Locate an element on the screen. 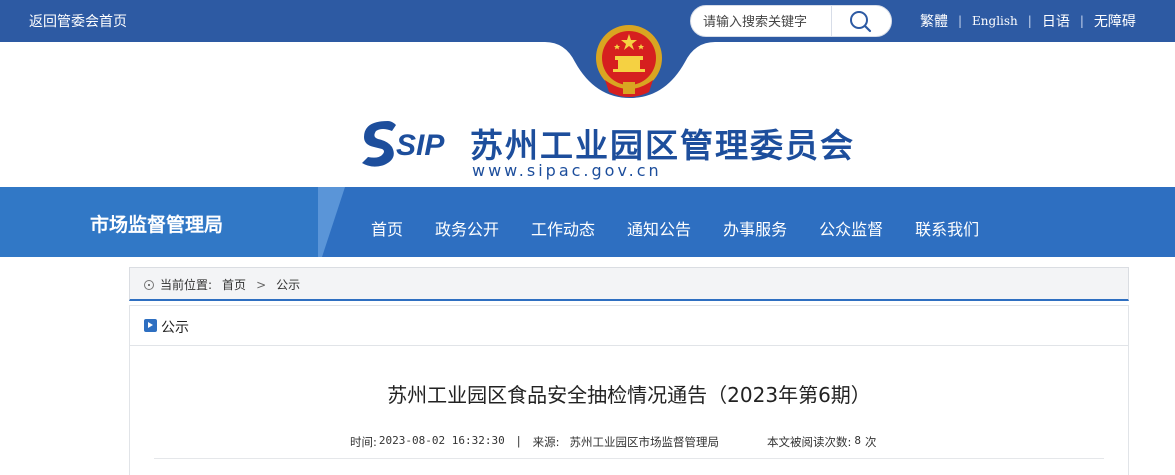  breadcrumb-label: 当前位置: is located at coordinates (186, 285).